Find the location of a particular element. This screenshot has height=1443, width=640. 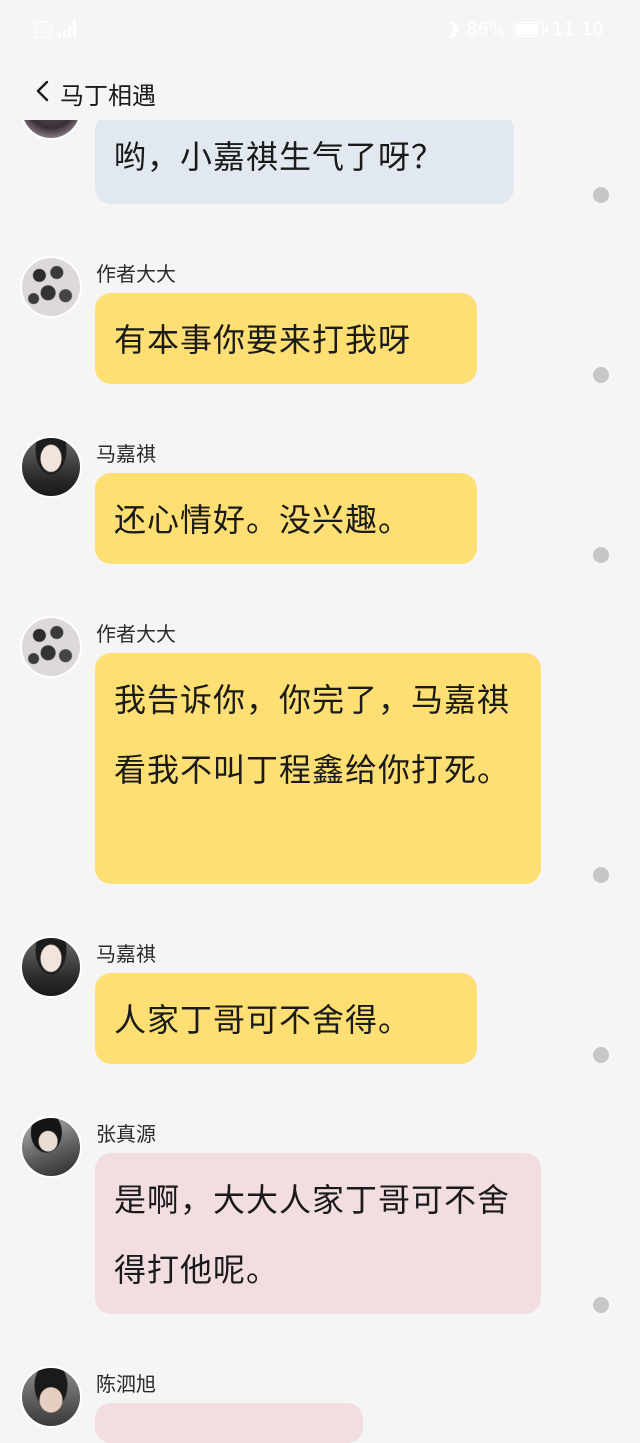

message-bubble: 人家丁哥可不舍得。 is located at coordinates (286, 1018).